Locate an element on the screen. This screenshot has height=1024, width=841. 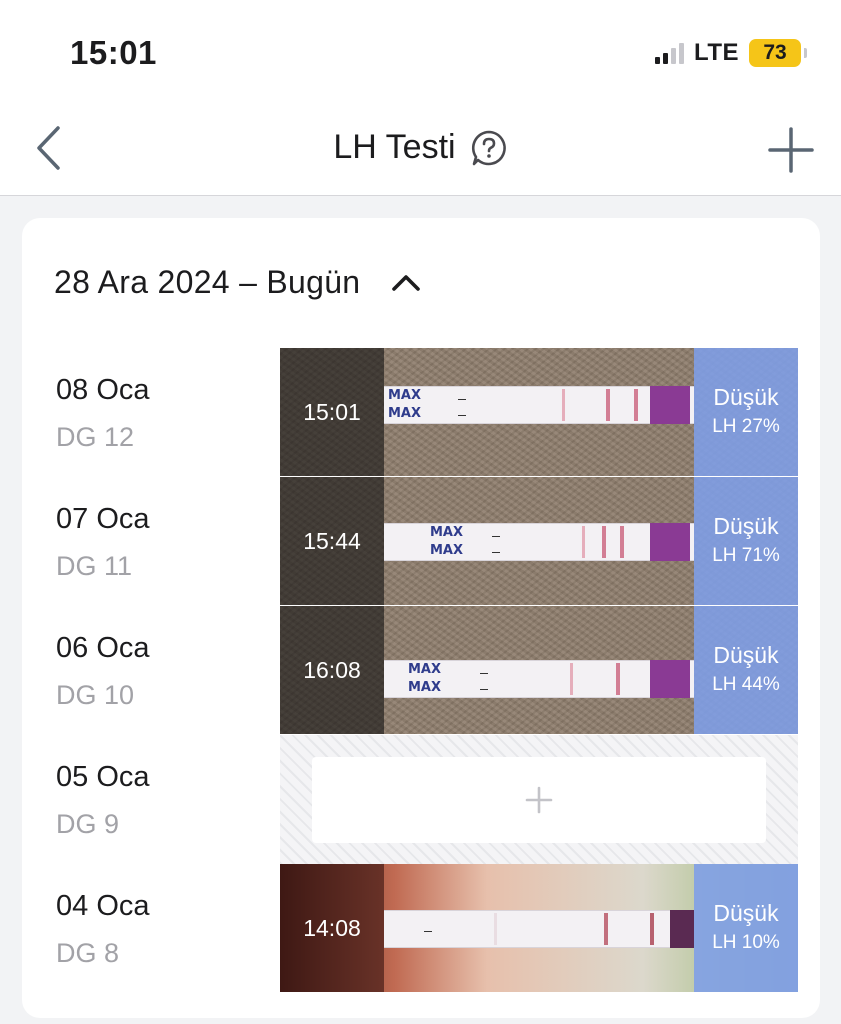
list-item: 05 Oca DG 9 is located at coordinates (421, 799).